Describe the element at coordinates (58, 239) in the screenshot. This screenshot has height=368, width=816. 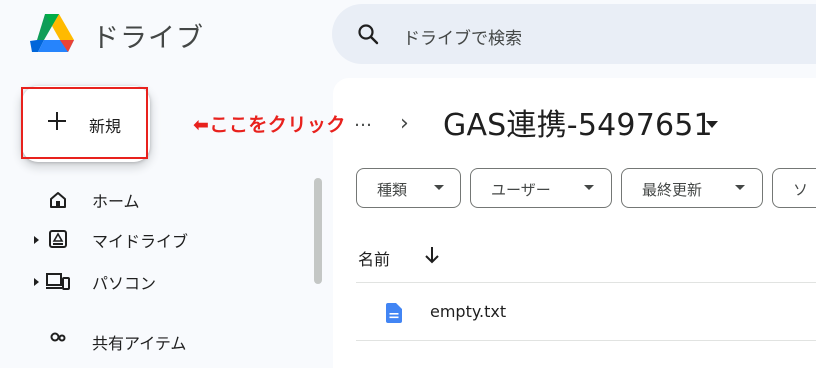
I see `my-drive-icon` at that location.